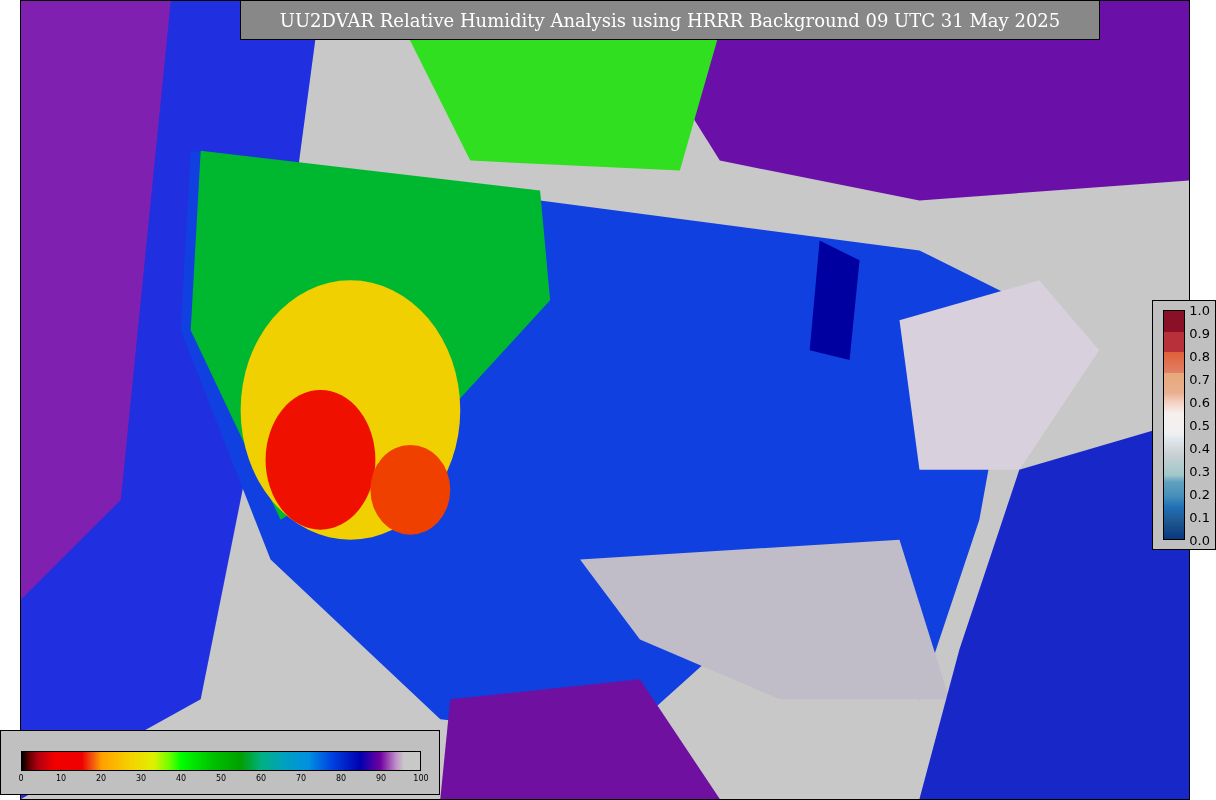 The height and width of the screenshot is (800, 1216). What do you see at coordinates (381, 778) in the screenshot?
I see `colorbar-tick-label: 90` at bounding box center [381, 778].